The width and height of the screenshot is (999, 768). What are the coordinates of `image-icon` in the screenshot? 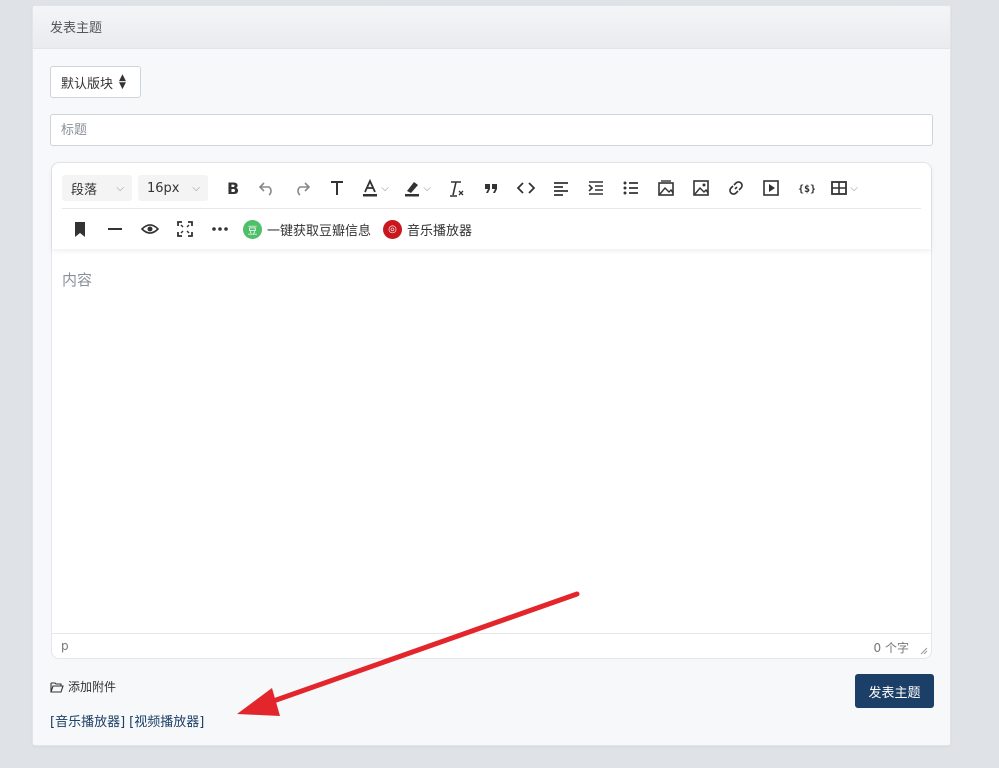 It's located at (700, 188).